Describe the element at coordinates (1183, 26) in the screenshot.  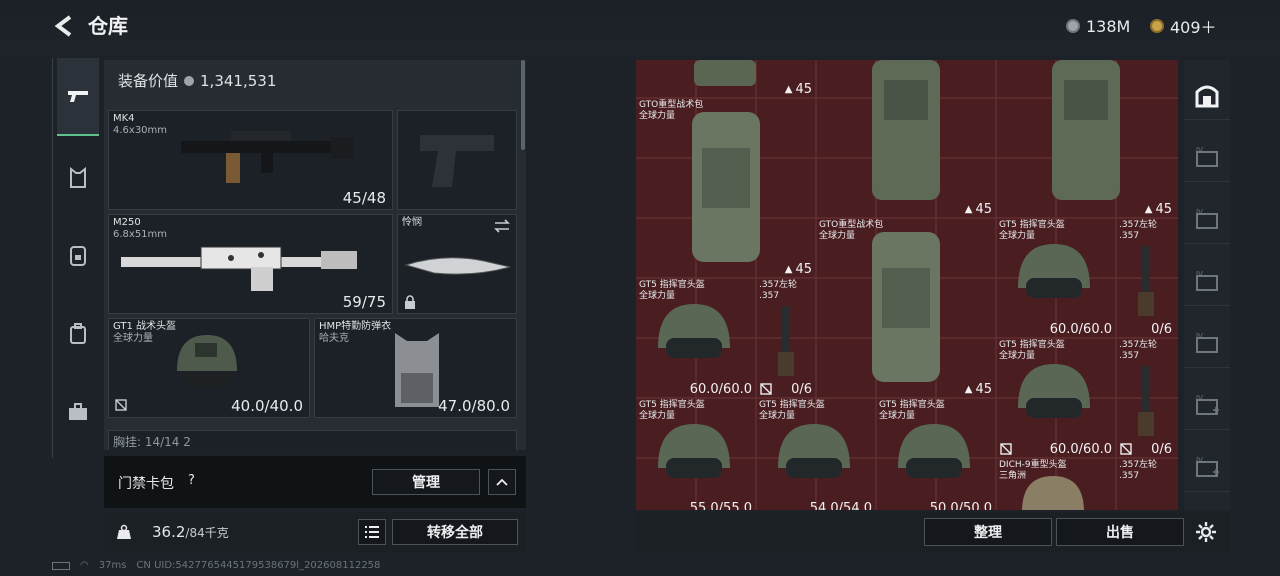
I see `gold-currency: 409＋` at that location.